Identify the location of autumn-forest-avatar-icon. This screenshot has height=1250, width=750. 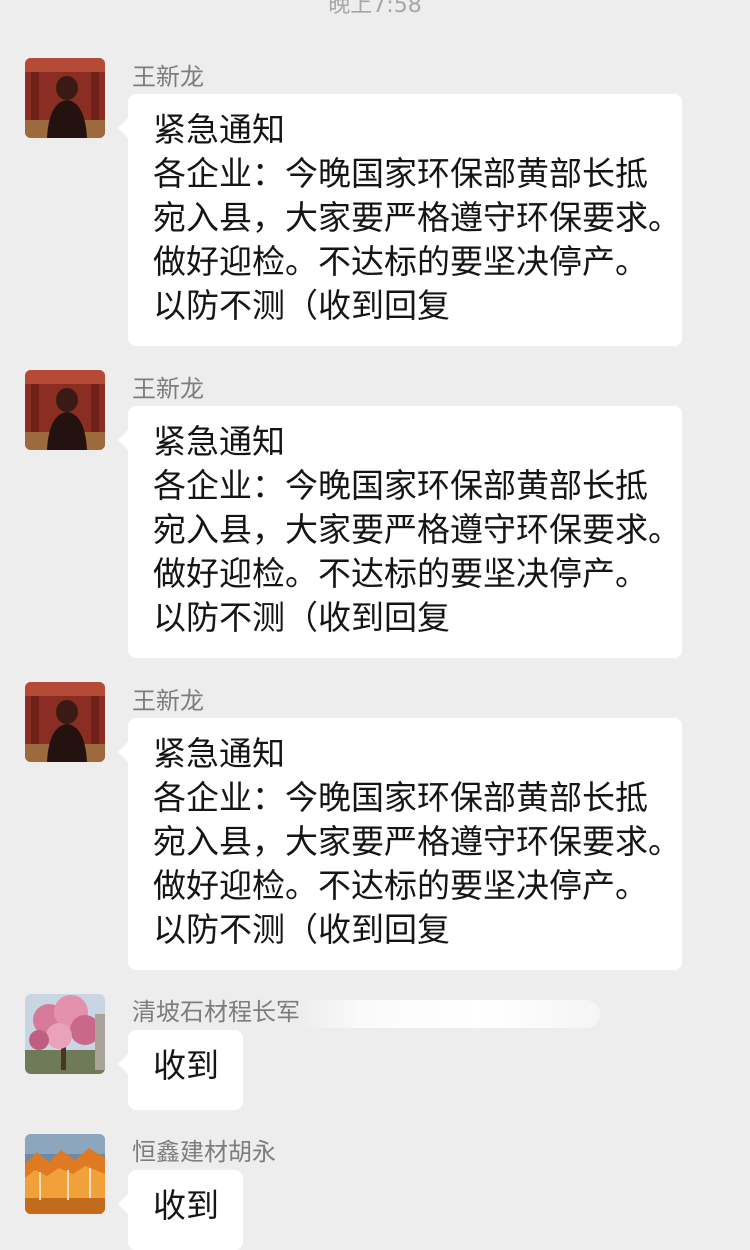
(65, 1174).